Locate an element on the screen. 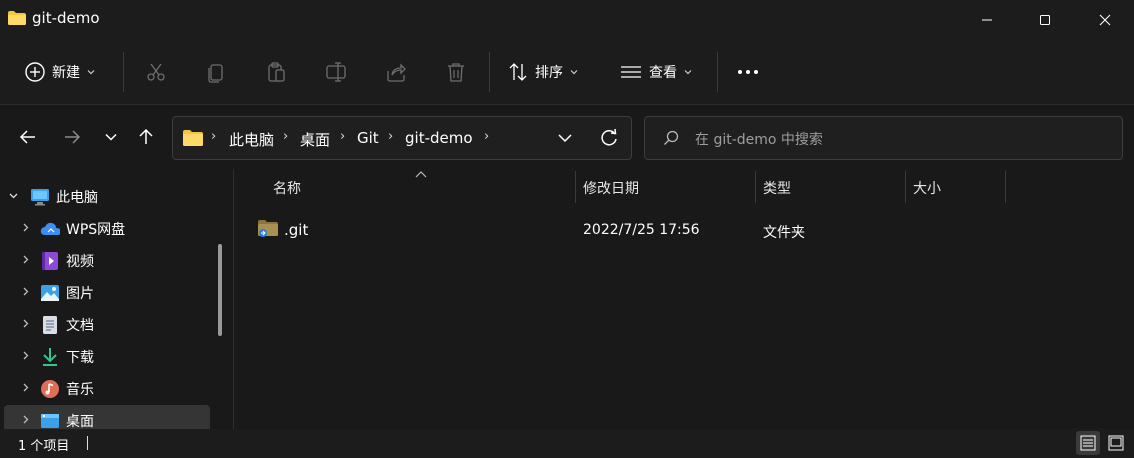 This screenshot has height=458, width=1134. breadcrumb-git: Git is located at coordinates (368, 138).